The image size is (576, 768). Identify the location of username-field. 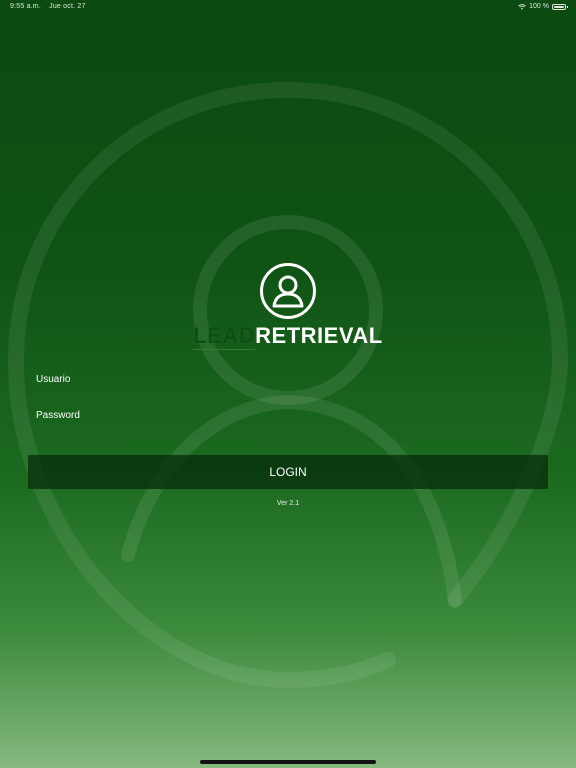
(288, 379).